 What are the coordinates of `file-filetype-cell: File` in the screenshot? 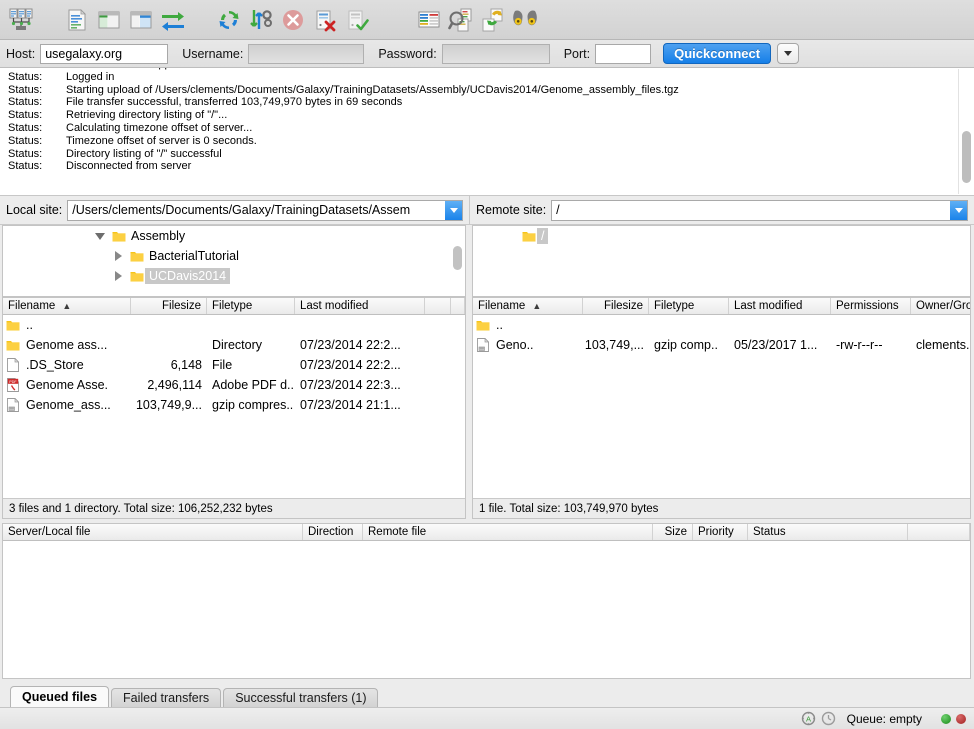 It's located at (222, 365).